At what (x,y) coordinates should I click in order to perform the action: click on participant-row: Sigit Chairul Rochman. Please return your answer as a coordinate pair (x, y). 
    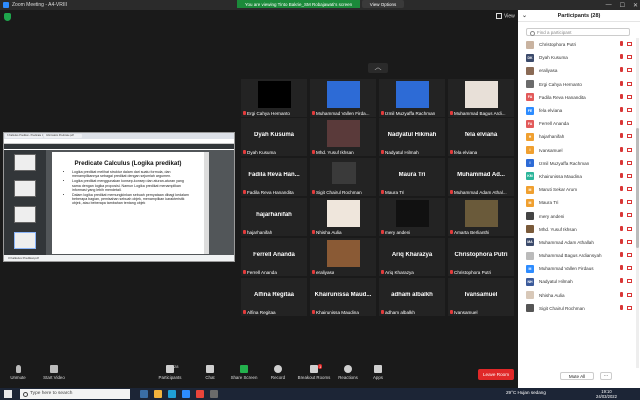
    Looking at the image, I should click on (576, 308).